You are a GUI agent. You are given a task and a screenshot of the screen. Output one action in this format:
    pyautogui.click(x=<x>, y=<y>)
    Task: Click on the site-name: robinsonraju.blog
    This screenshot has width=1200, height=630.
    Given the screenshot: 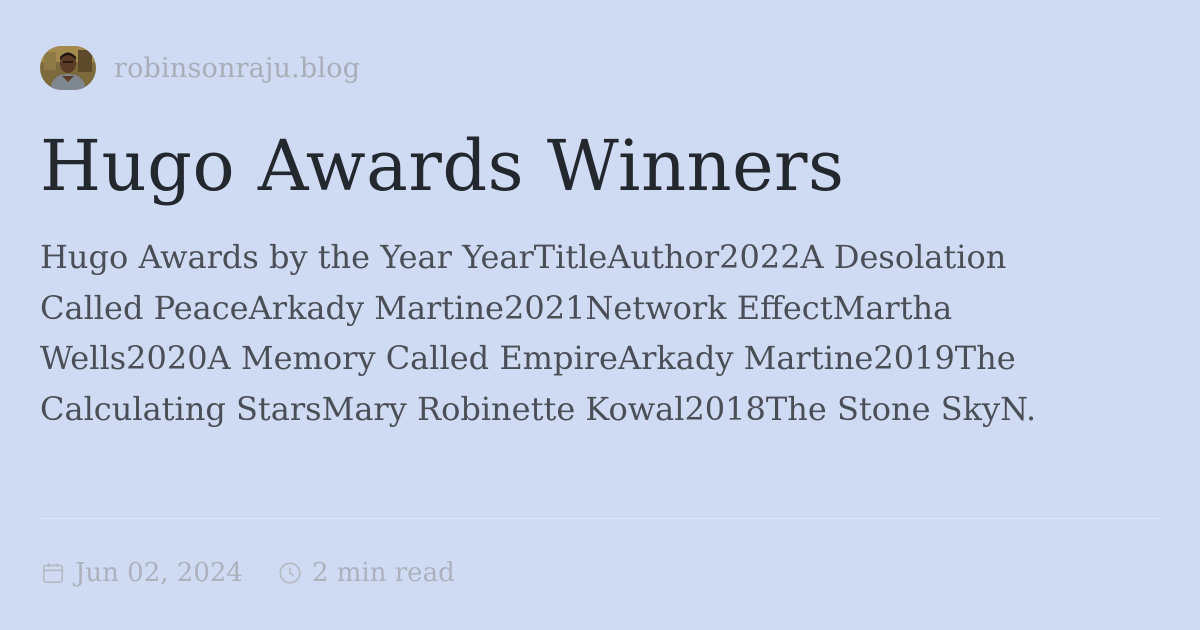 What is the action you would take?
    pyautogui.click(x=237, y=68)
    